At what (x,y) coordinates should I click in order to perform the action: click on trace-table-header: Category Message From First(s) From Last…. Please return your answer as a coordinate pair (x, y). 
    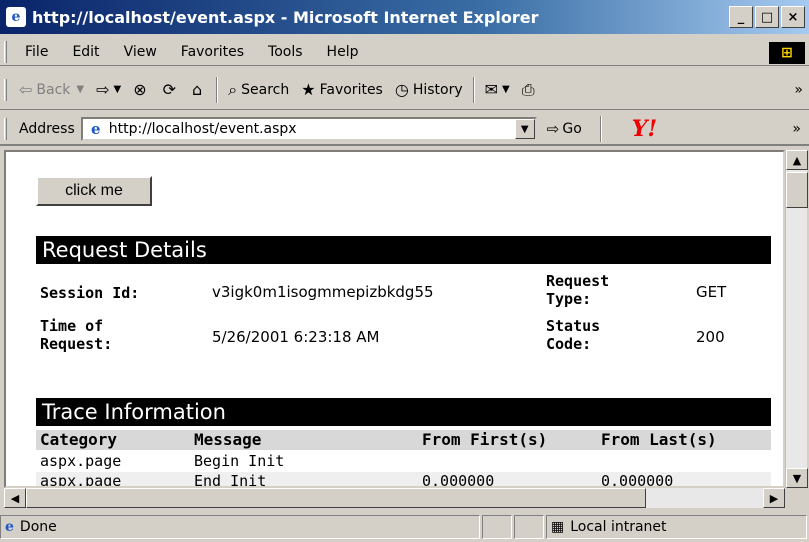
    Looking at the image, I should click on (403, 440).